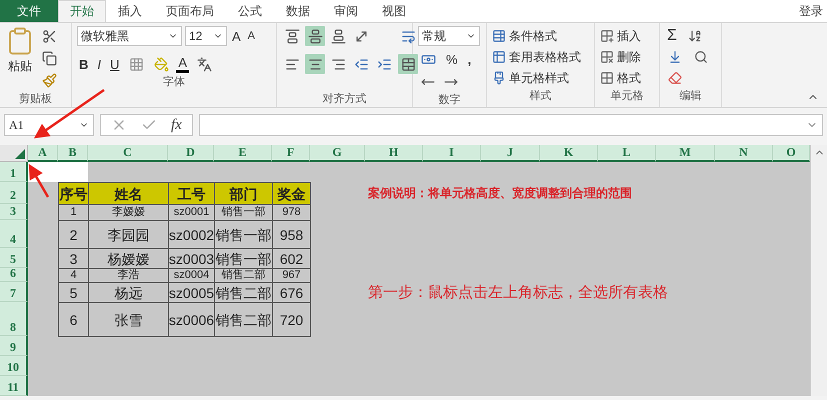  What do you see at coordinates (204, 64) in the screenshot?
I see `phonetic-icon` at bounding box center [204, 64].